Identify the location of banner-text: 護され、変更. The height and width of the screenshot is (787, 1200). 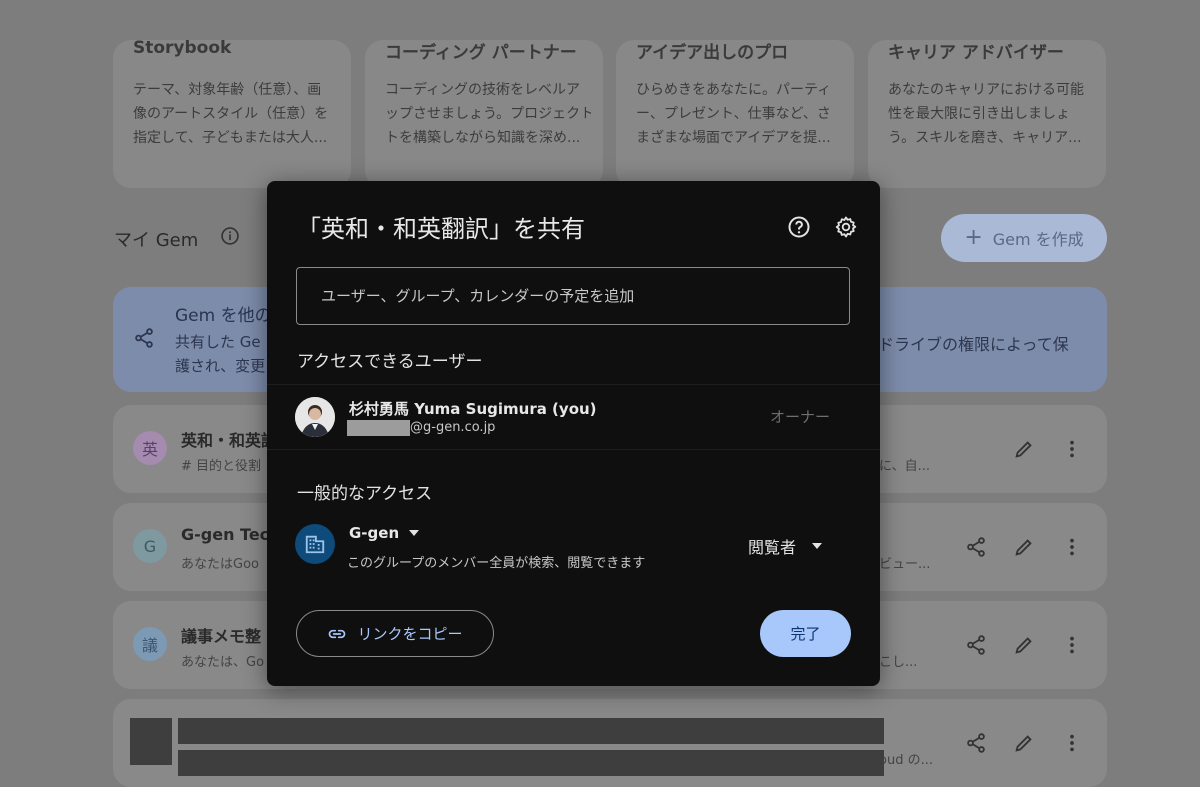
(220, 366).